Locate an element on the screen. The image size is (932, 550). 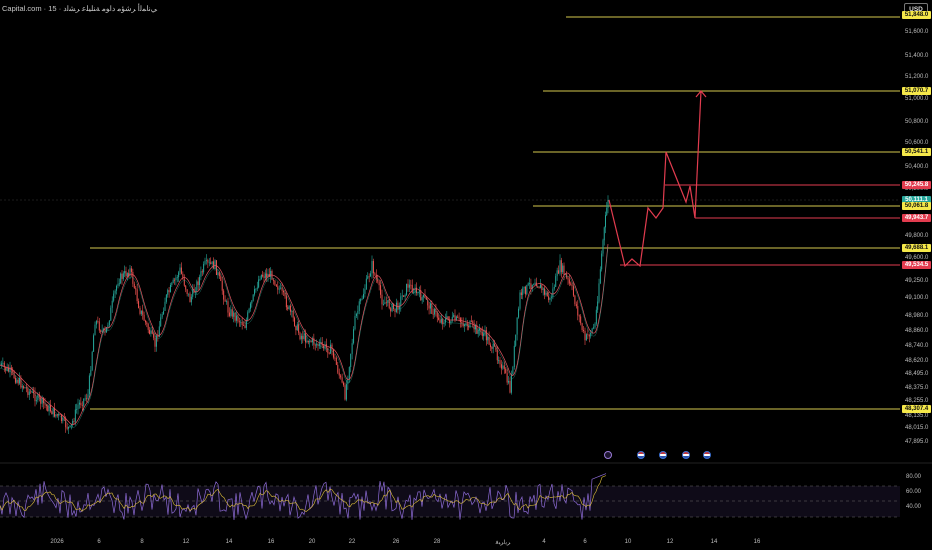
price-tick: 51,000.0 is located at coordinates (917, 99).